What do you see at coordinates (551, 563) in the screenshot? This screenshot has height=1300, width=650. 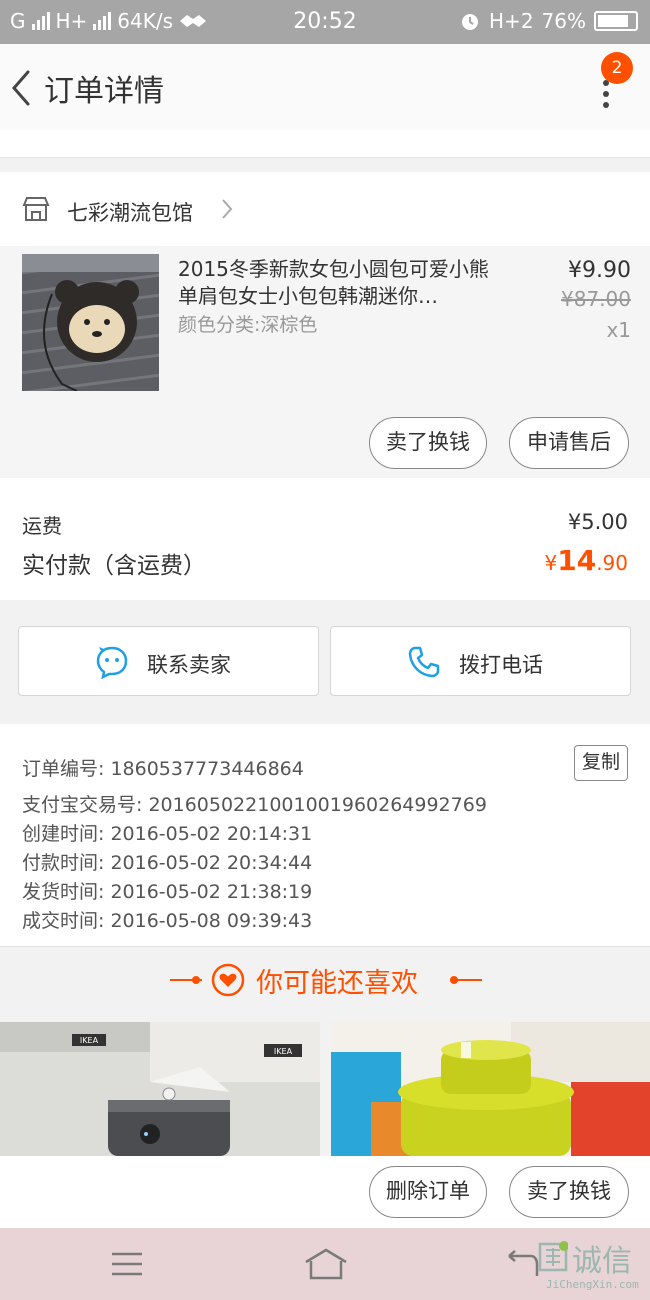 I see `paid-currency: ¥` at bounding box center [551, 563].